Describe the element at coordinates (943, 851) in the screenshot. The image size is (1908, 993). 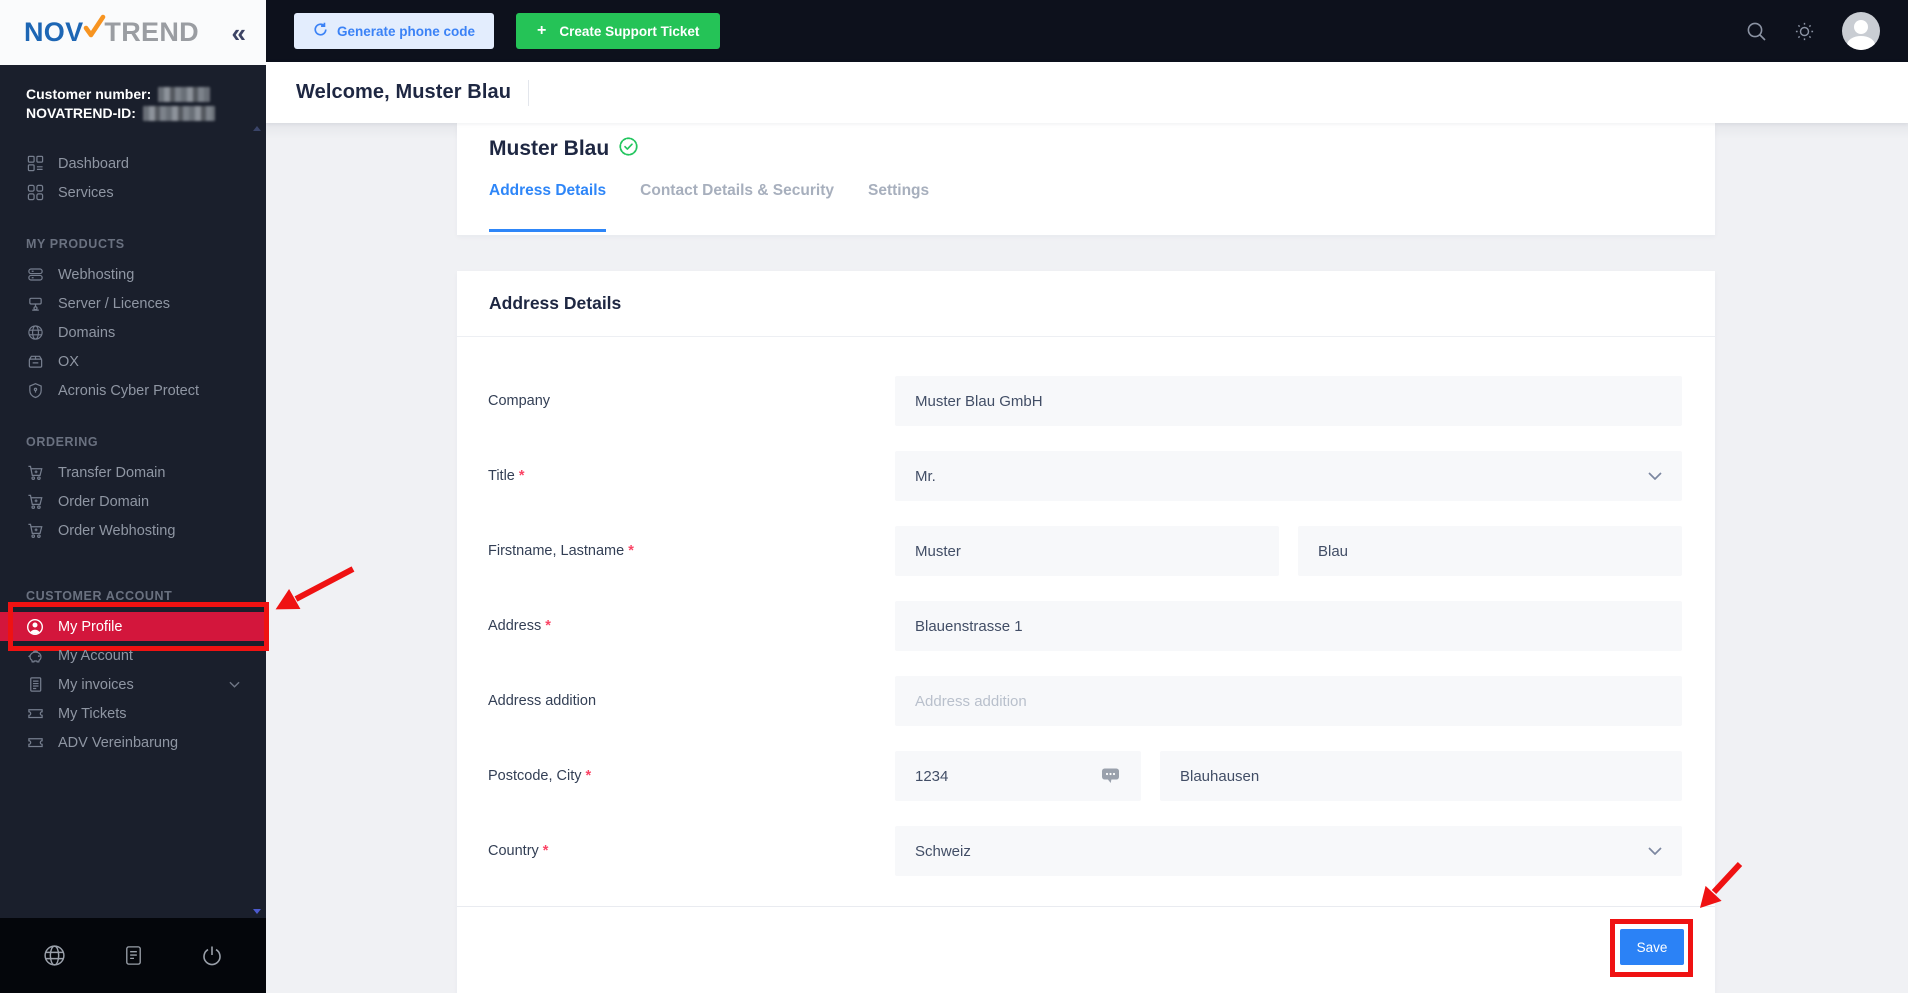
I see `country-select-value: Schweiz` at that location.